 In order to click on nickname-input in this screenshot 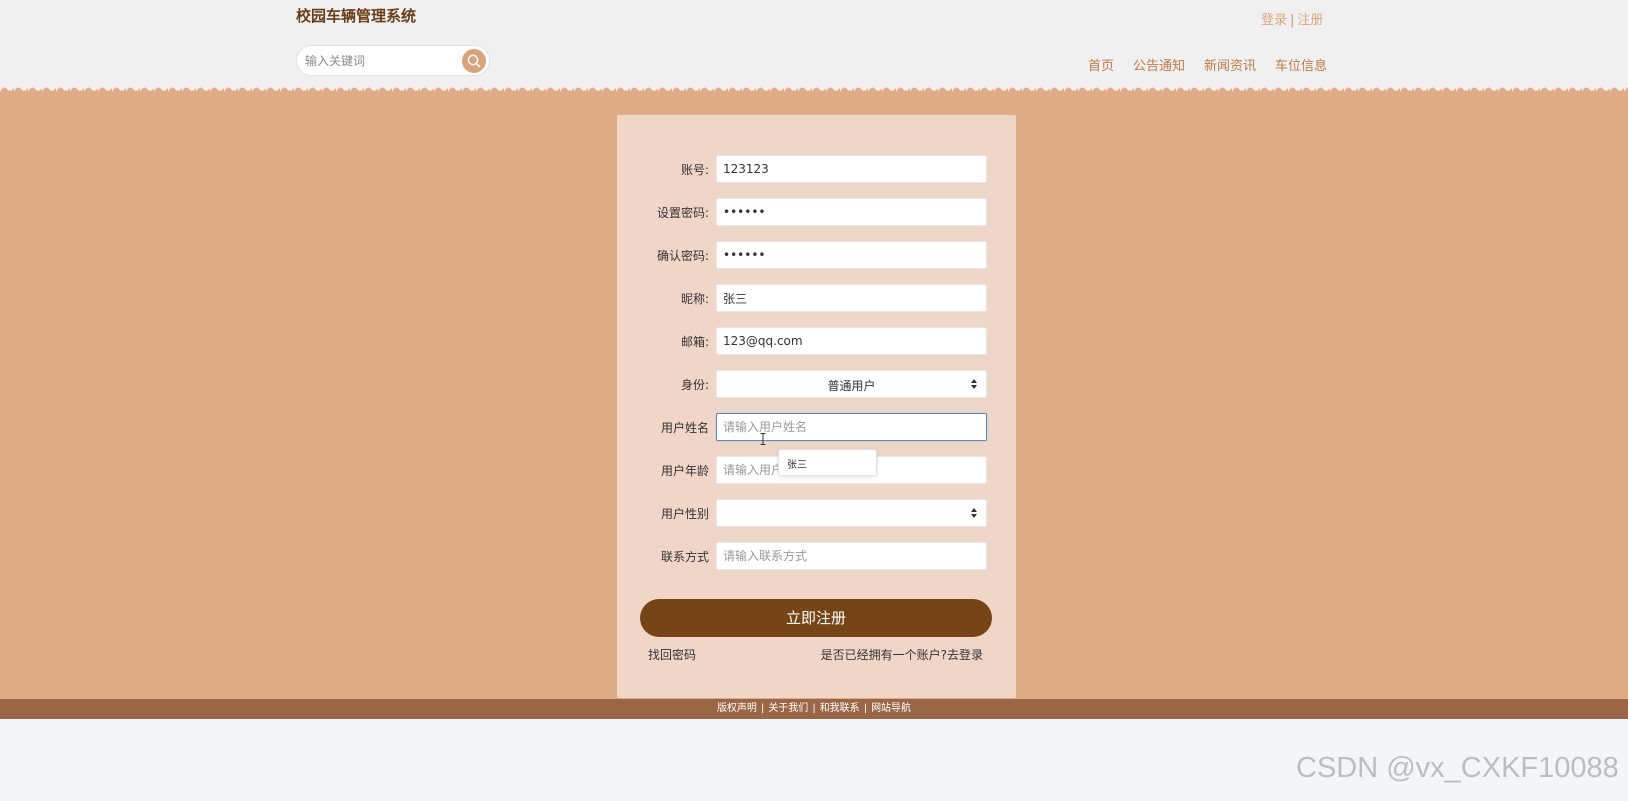, I will do `click(851, 298)`.